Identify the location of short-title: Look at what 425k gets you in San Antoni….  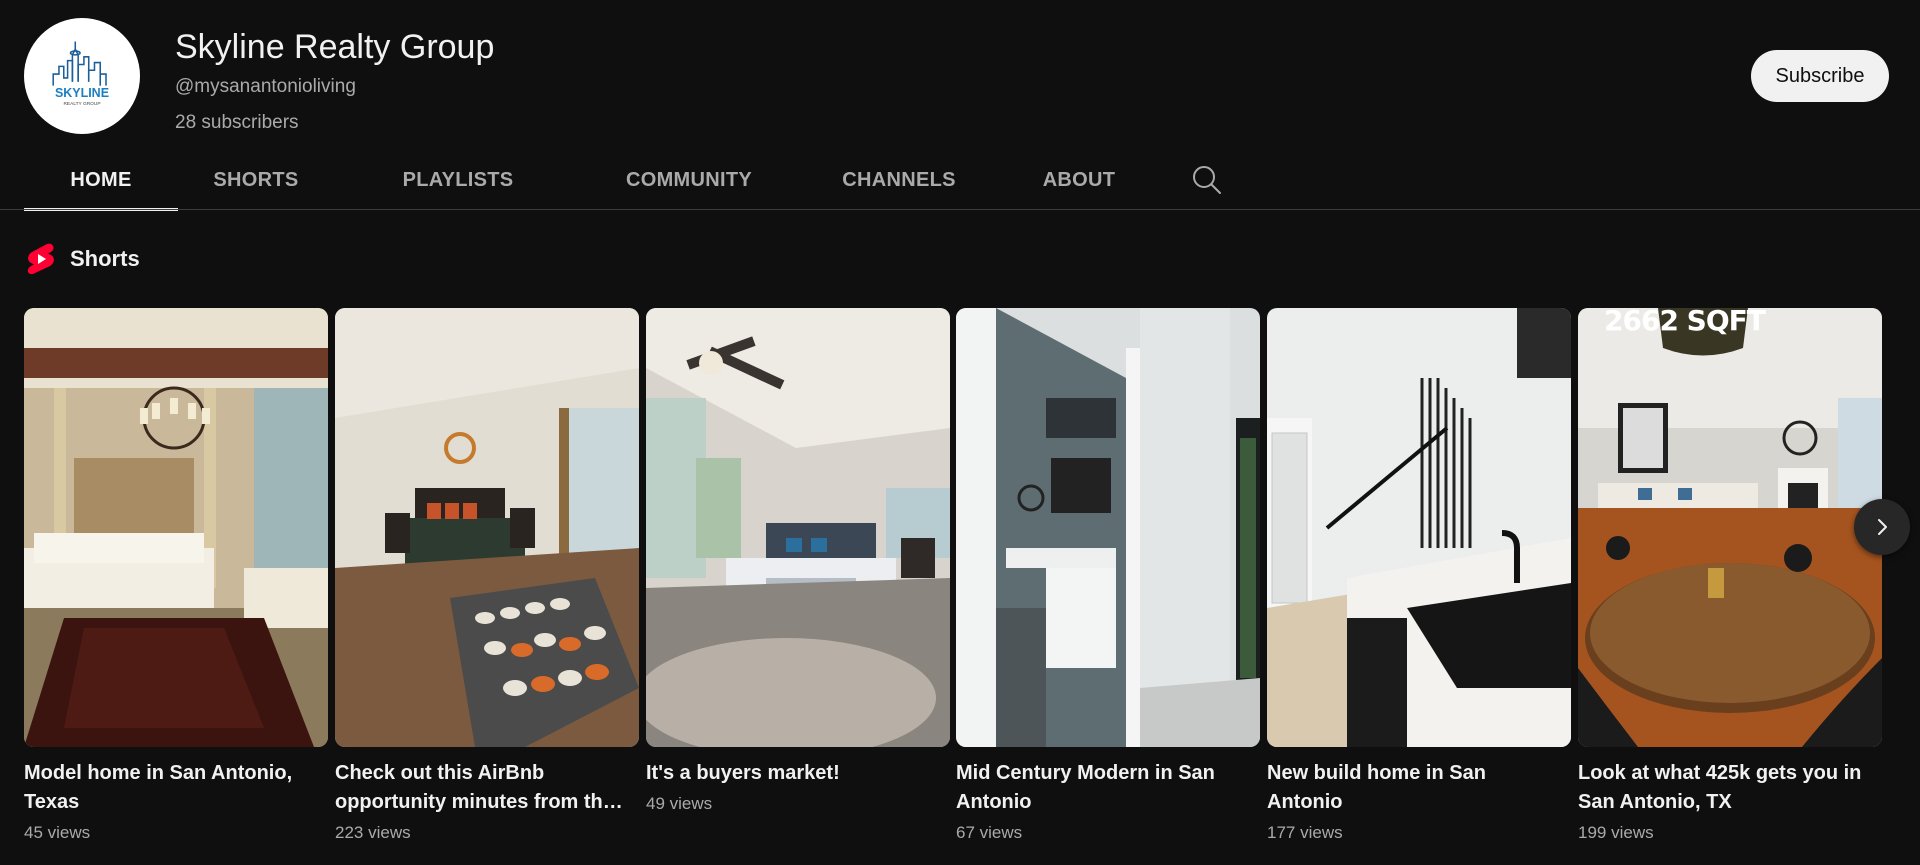
(1723, 788).